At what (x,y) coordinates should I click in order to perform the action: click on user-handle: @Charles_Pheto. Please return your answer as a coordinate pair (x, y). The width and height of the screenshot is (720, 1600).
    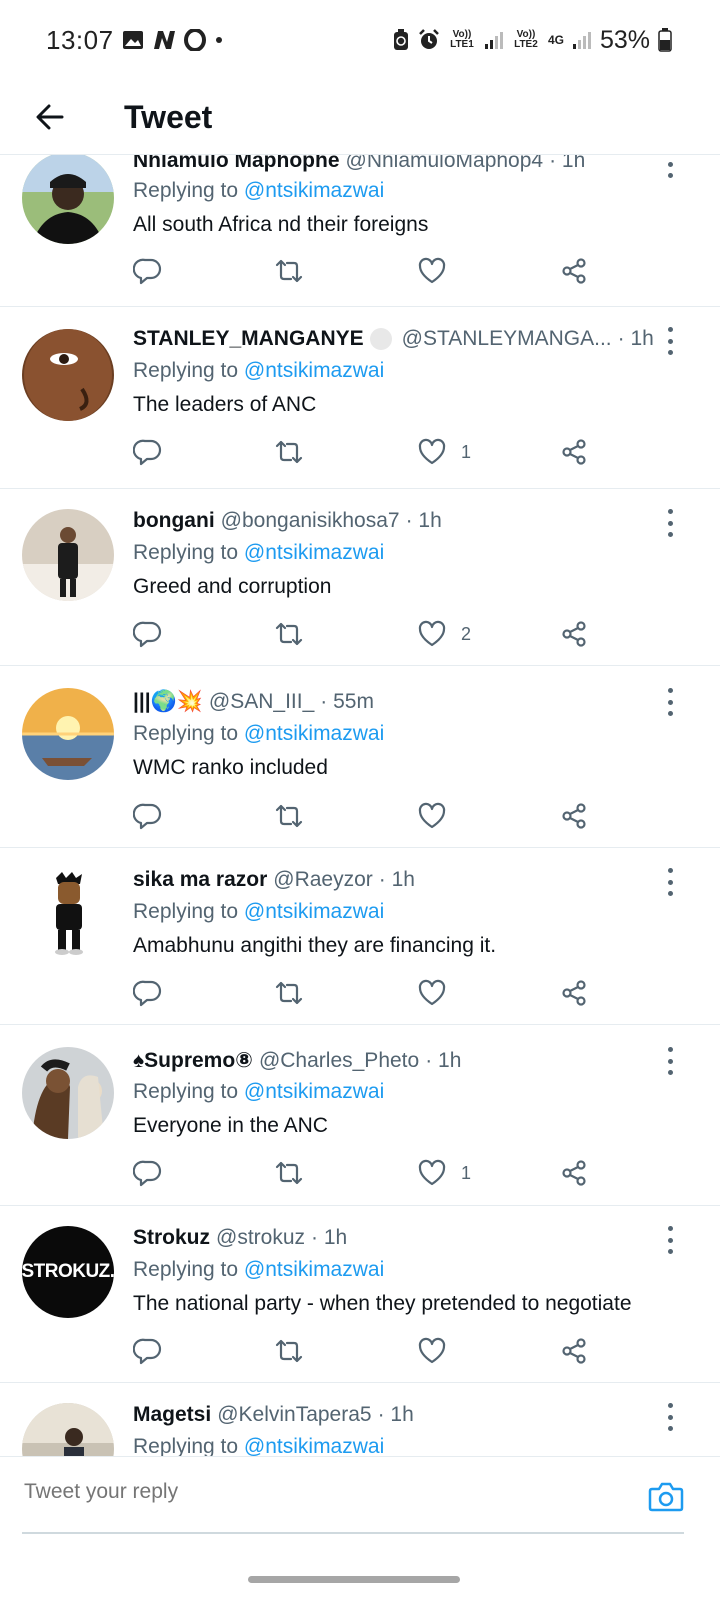
    Looking at the image, I should click on (339, 1061).